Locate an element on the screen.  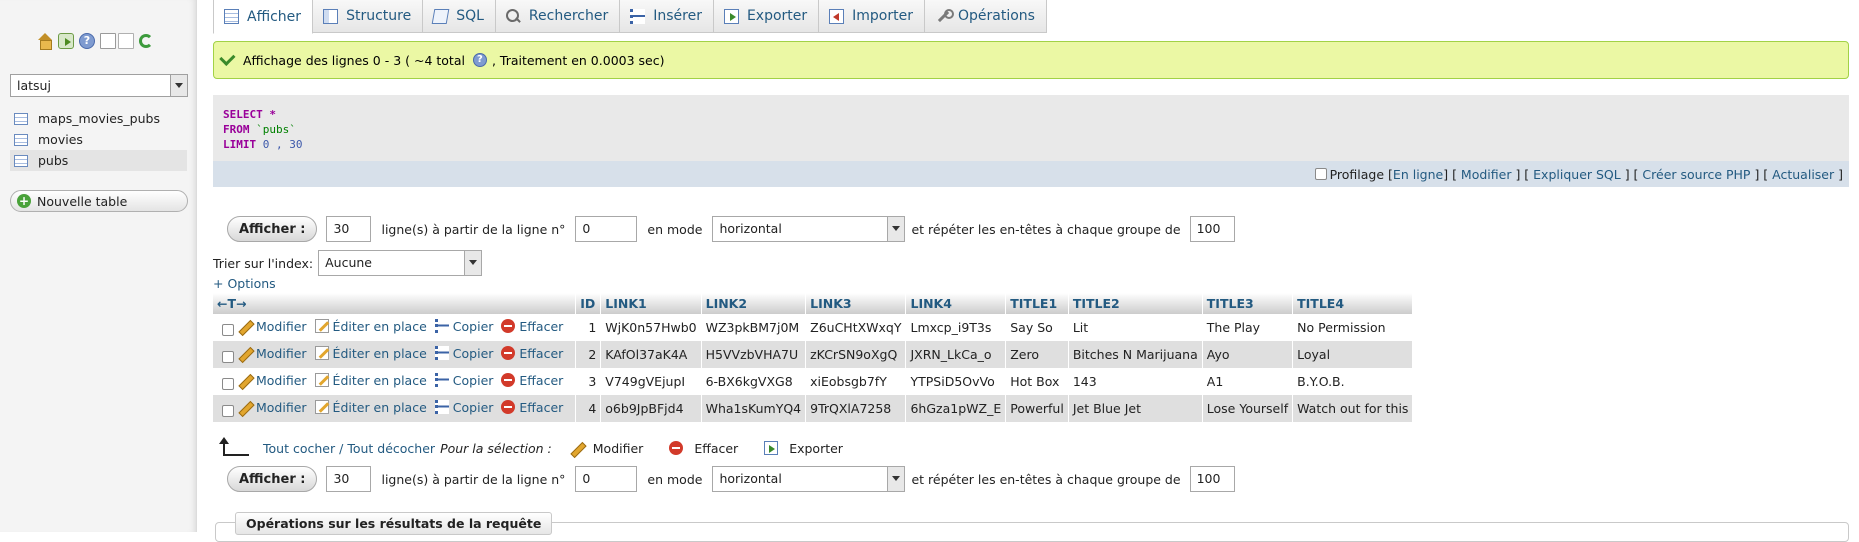
cell-title2: Bitches N Marijuana is located at coordinates (1135, 354).